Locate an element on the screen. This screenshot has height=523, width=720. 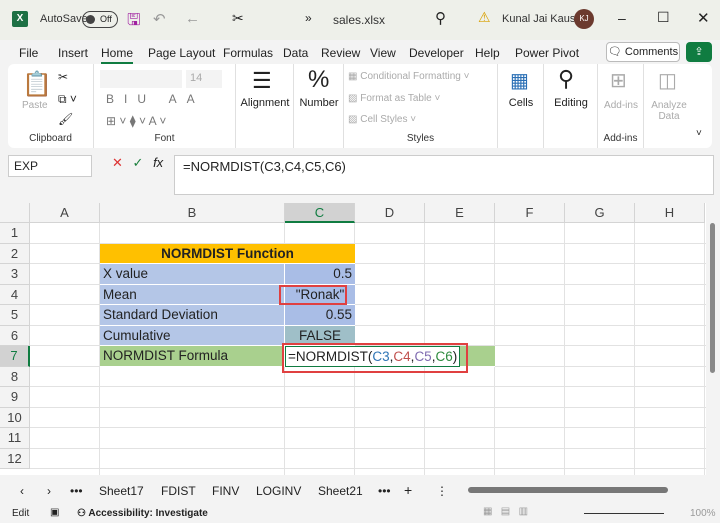
tab-home: Home is located at coordinates (117, 55).